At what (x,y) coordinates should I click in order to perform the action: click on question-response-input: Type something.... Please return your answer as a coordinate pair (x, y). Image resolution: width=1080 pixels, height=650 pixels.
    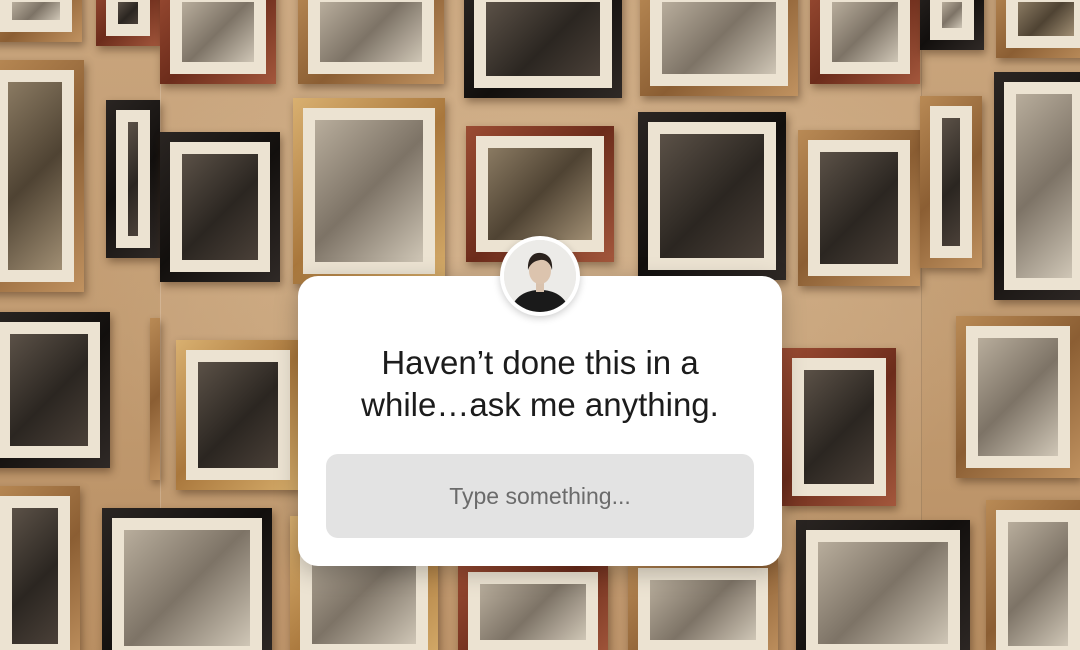
    Looking at the image, I should click on (540, 496).